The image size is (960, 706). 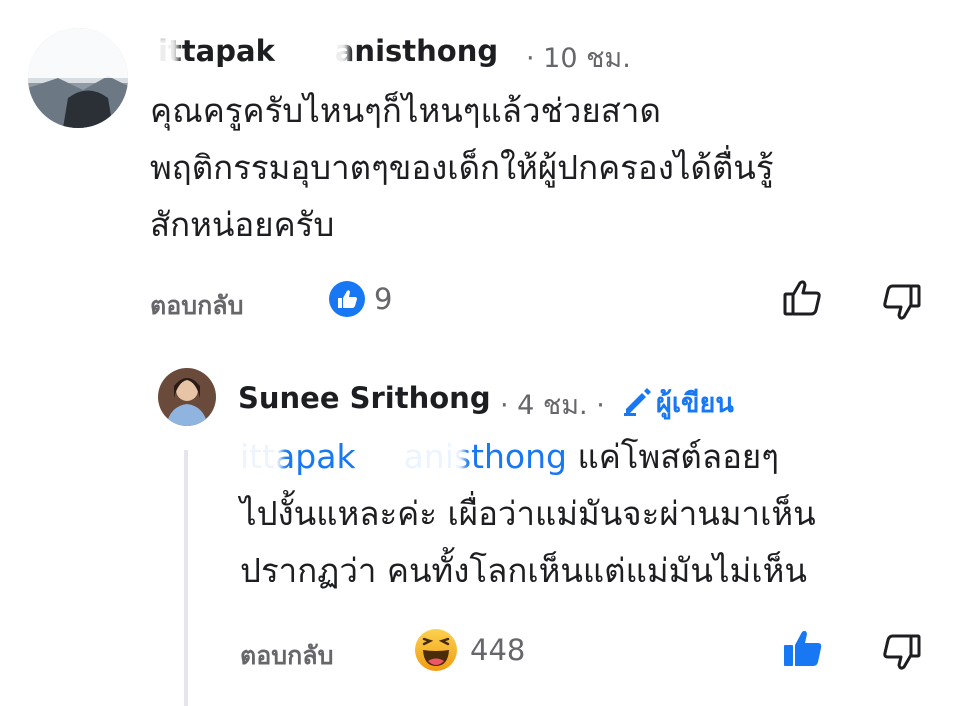 I want to click on comment-avatar, so click(x=78, y=78).